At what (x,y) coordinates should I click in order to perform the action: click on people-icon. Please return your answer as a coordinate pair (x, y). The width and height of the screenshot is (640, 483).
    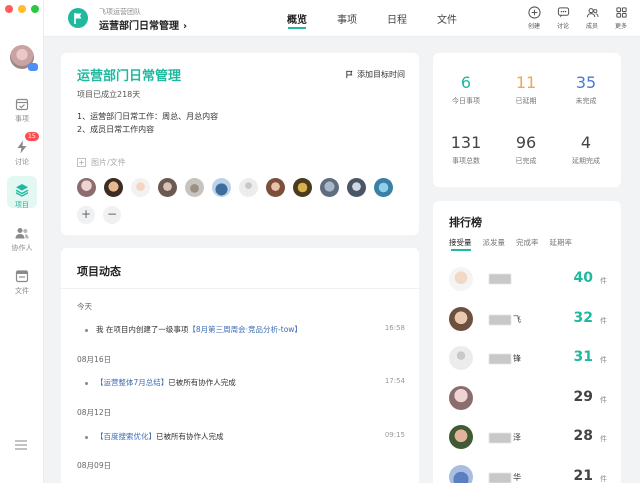
    Looking at the image, I should click on (22, 233).